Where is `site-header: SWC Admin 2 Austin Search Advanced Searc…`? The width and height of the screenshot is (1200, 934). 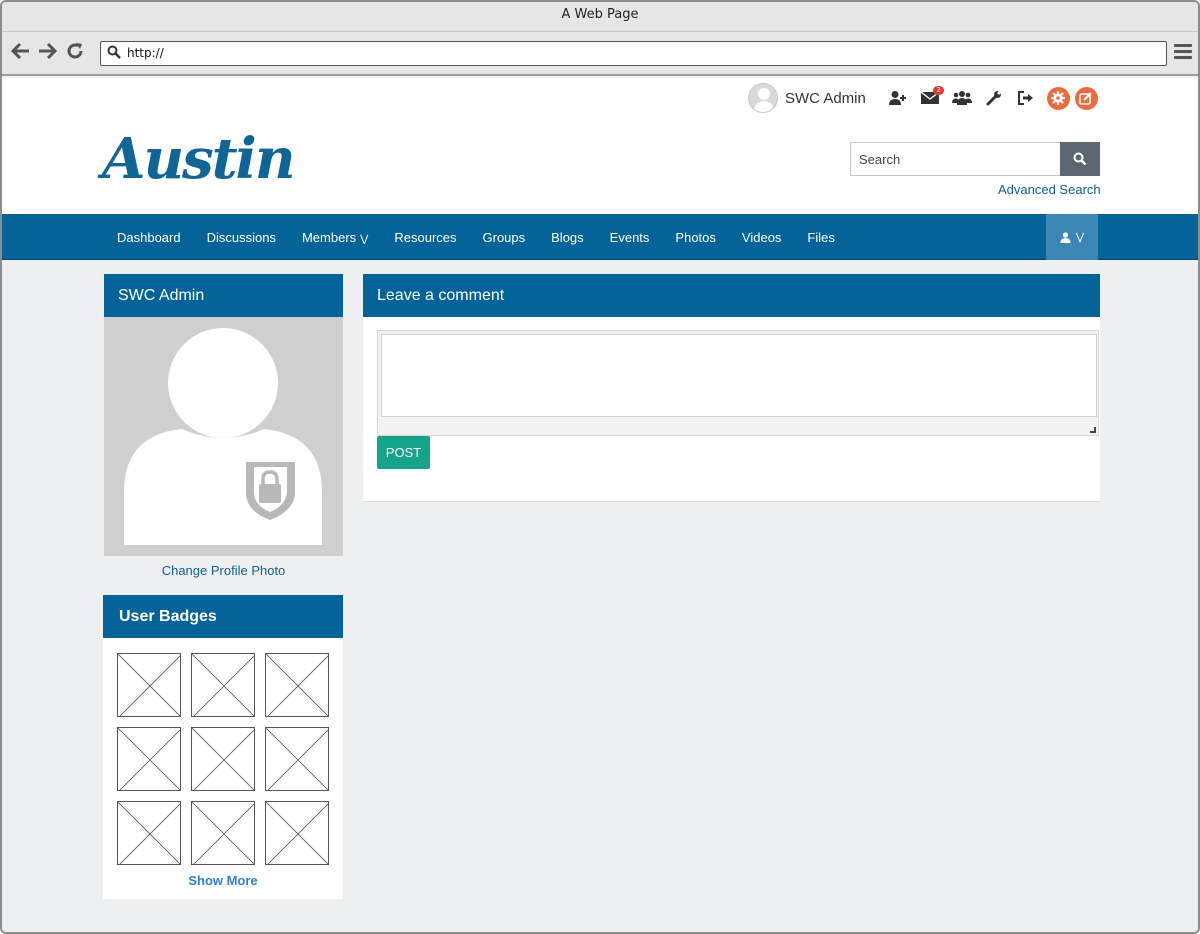
site-header: SWC Admin 2 Austin Search Advanced Searc… is located at coordinates (600, 146).